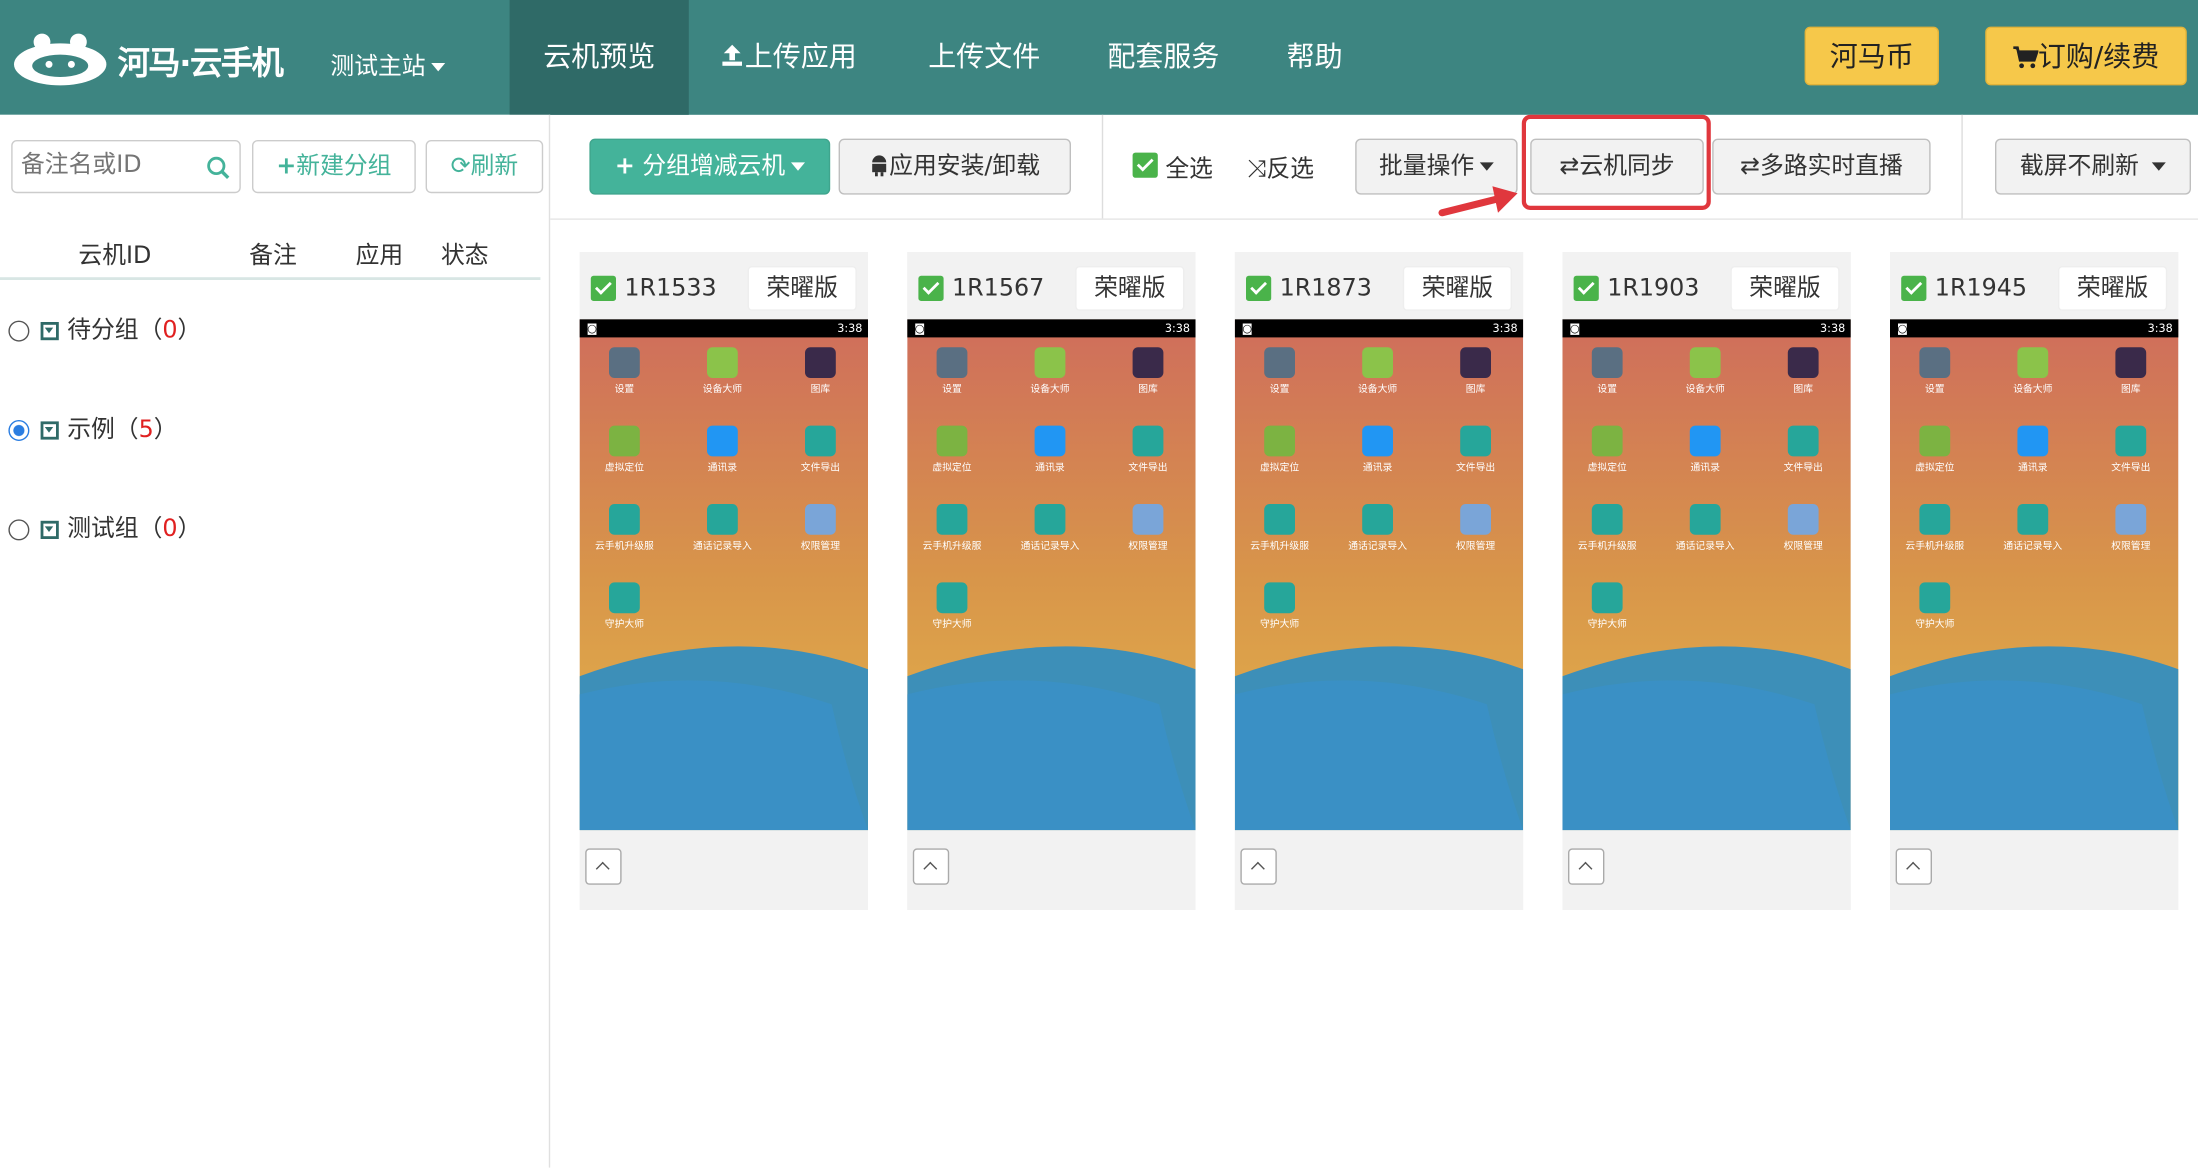 The width and height of the screenshot is (2198, 1168). Describe the element at coordinates (1821, 166) in the screenshot. I see `multi-live-button: ⇄多路实时直播` at that location.